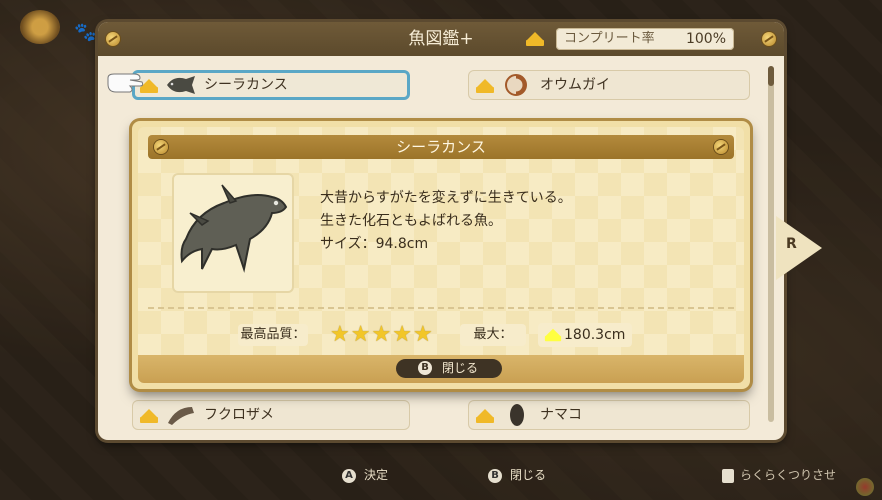 This screenshot has width=882, height=500. I want to click on sun-weather-icon, so click(40, 27).